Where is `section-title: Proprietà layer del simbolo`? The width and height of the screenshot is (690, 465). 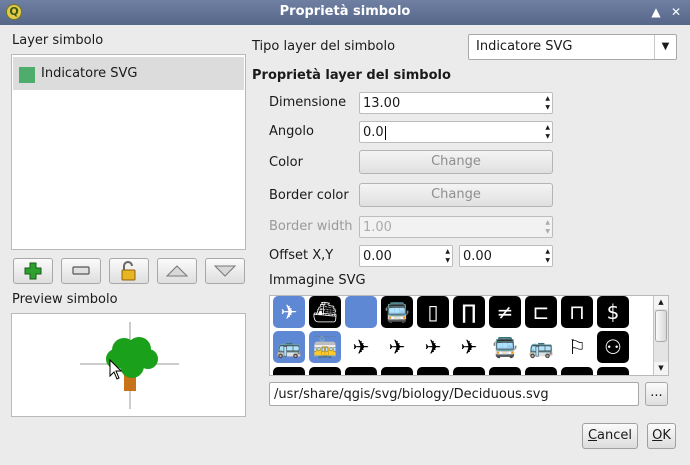
section-title: Proprietà layer del simbolo is located at coordinates (351, 75).